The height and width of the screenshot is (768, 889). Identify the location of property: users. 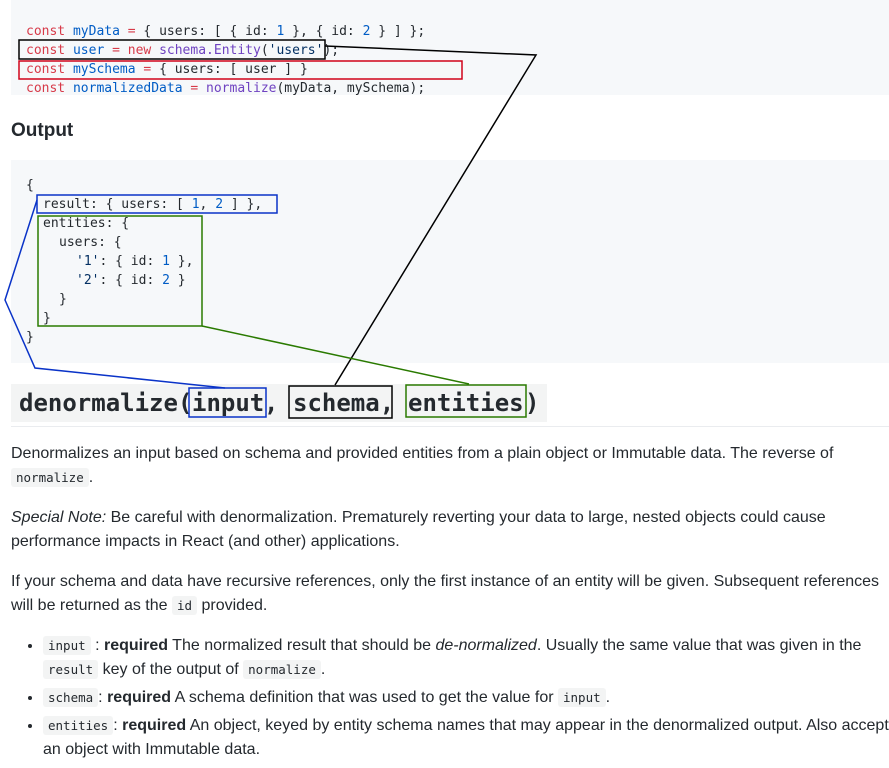
(79, 242).